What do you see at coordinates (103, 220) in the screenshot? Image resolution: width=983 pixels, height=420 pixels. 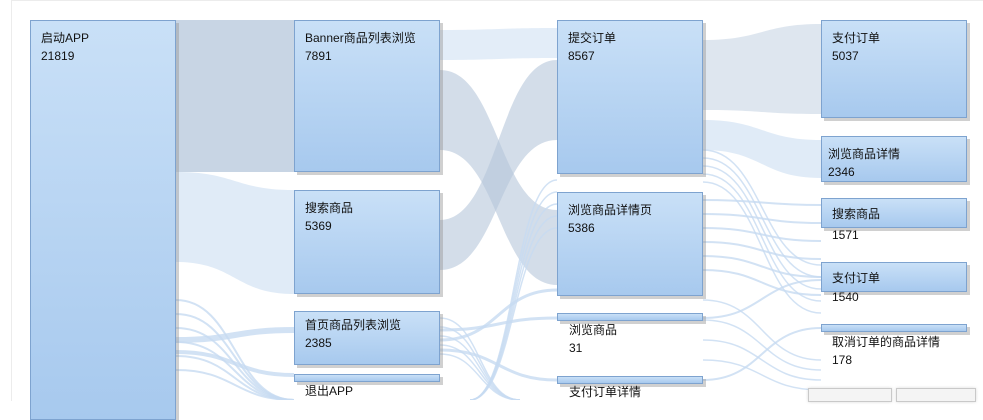 I see `node-launch-app: 启动APP 21819` at bounding box center [103, 220].